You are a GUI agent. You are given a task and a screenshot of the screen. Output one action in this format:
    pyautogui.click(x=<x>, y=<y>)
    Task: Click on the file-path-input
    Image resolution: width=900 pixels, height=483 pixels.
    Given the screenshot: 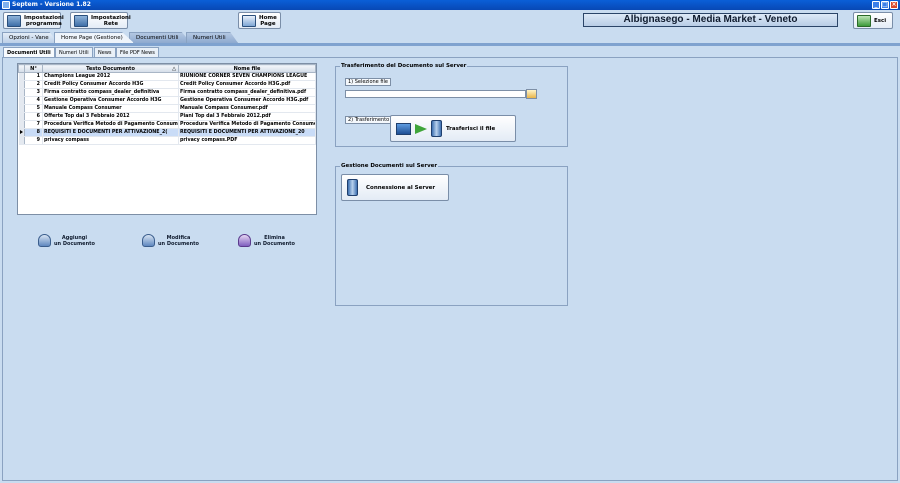 What is the action you would take?
    pyautogui.click(x=435, y=94)
    